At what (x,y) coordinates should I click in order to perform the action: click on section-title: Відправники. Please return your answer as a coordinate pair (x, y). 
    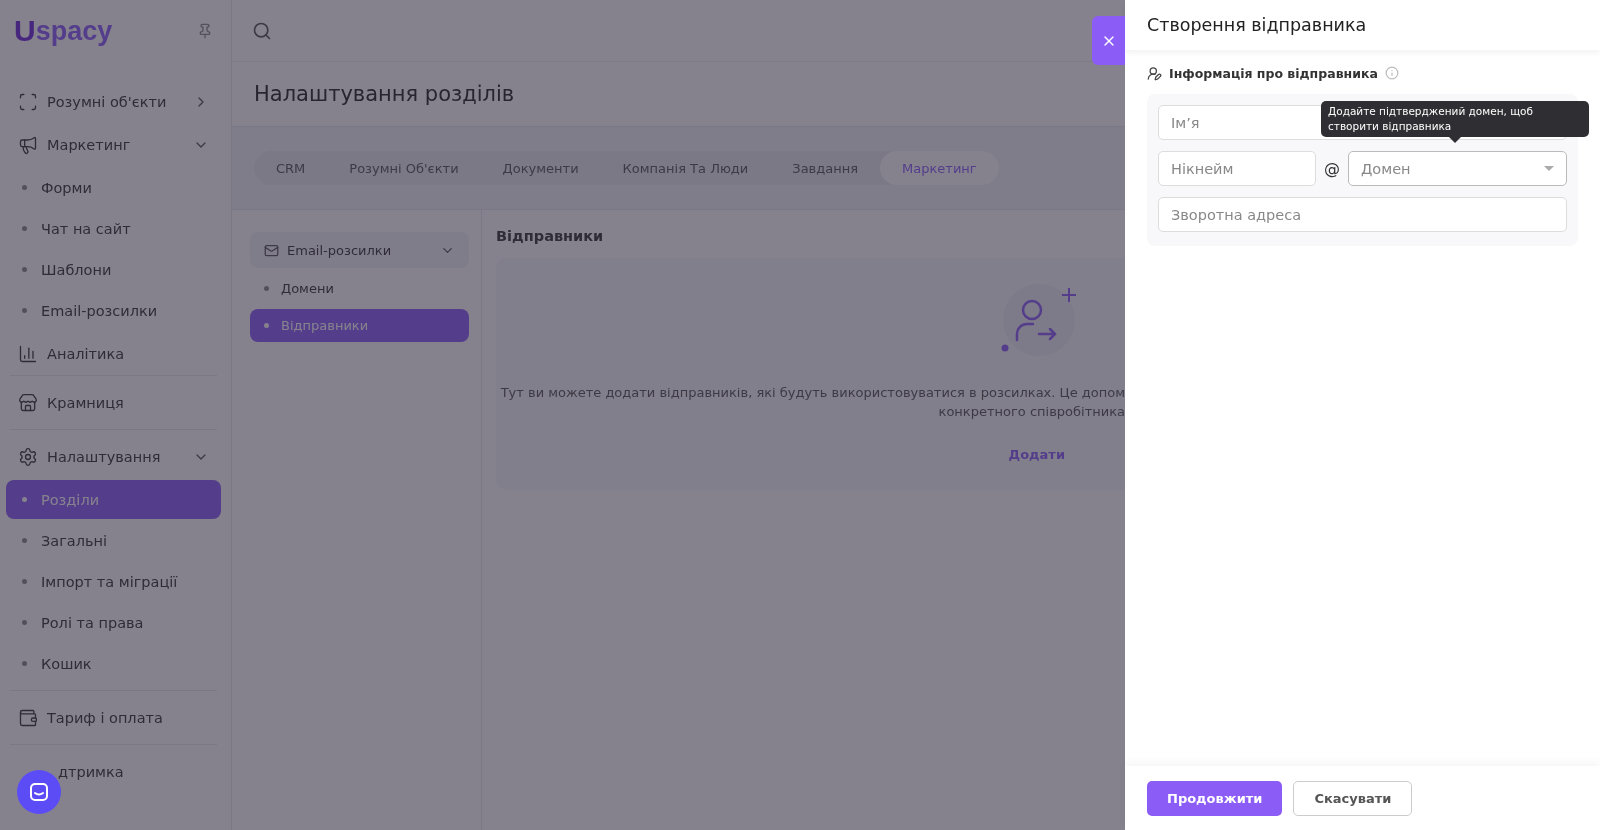
    Looking at the image, I should click on (550, 236).